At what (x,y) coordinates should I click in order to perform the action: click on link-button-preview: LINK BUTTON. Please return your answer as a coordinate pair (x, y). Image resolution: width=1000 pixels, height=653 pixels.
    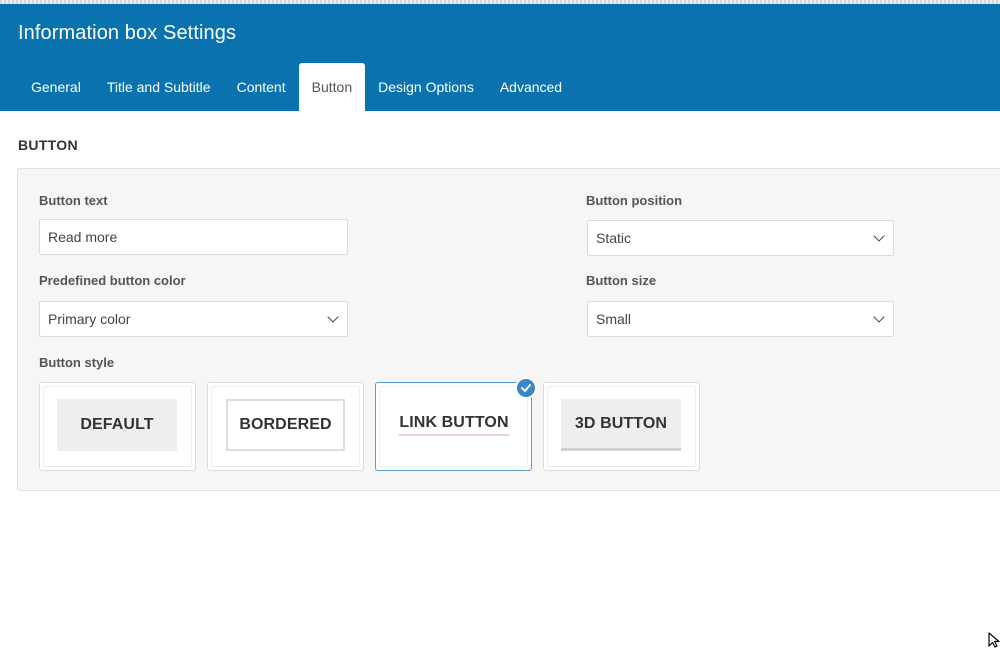
    Looking at the image, I should click on (454, 425).